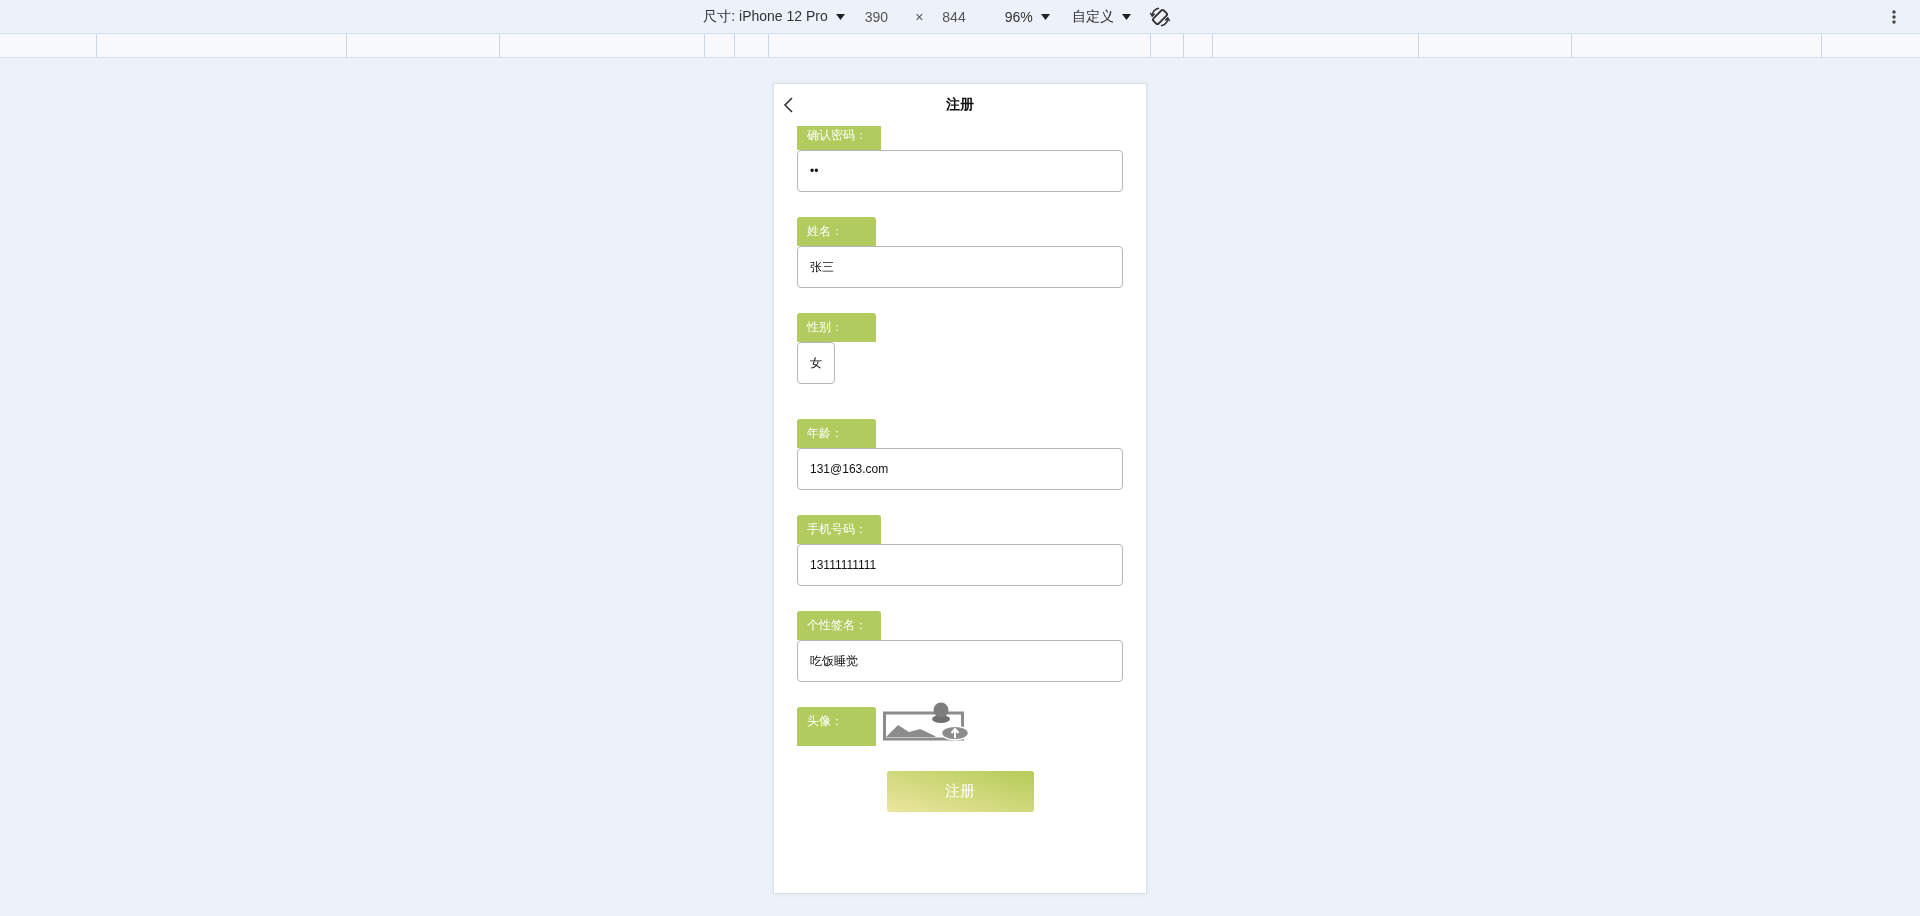 The width and height of the screenshot is (1920, 916). I want to click on device-select: 尺寸: iPhone 12 Pro, so click(774, 16).